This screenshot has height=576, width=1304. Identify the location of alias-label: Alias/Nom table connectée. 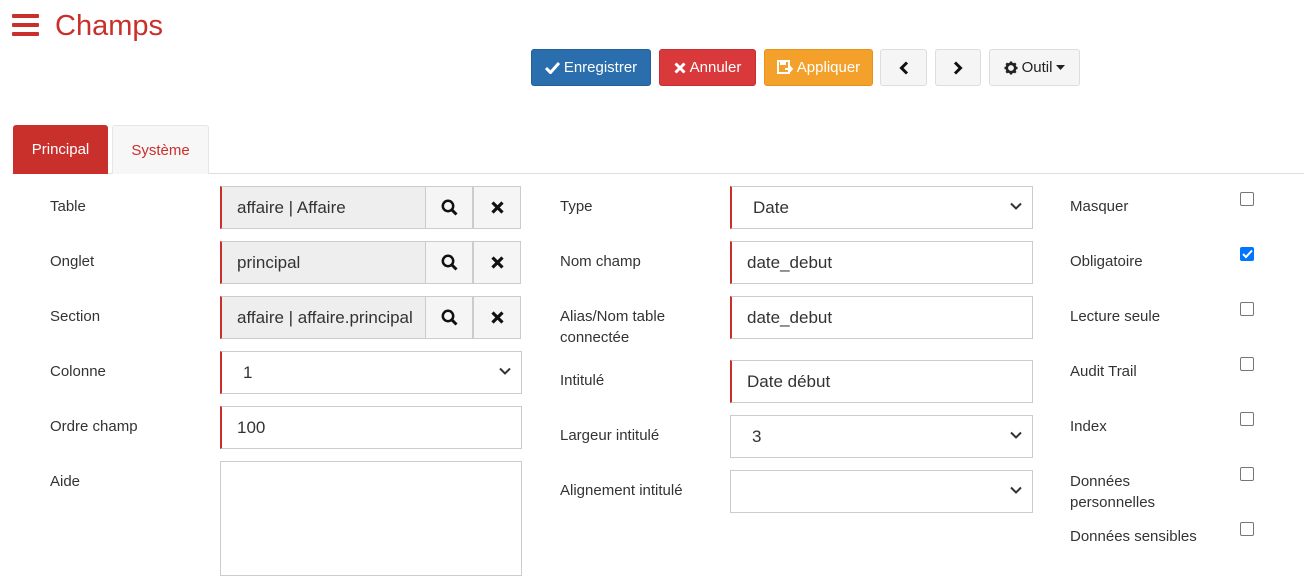
(612, 327).